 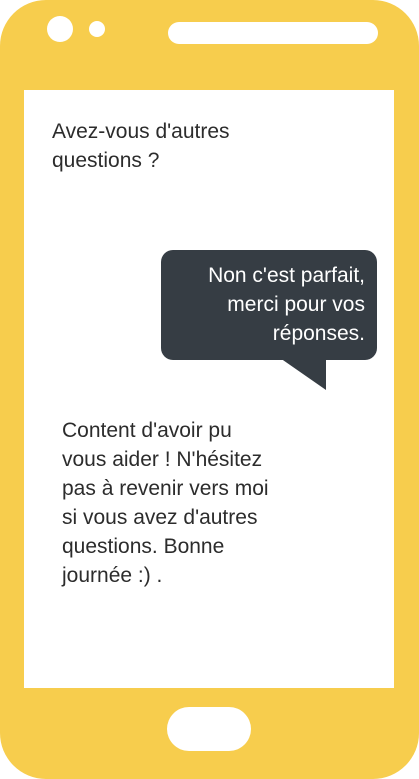 I want to click on speaker-grille, so click(x=273, y=33).